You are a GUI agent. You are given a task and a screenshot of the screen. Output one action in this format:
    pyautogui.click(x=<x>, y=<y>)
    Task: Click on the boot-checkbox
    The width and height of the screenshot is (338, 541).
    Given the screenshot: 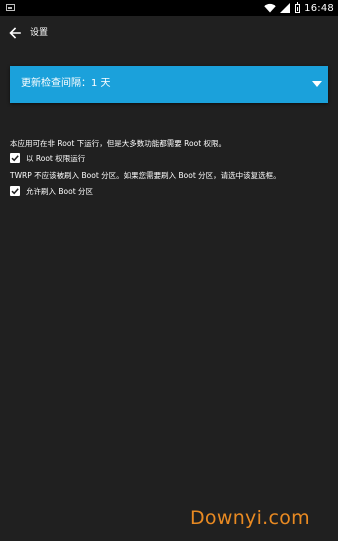 What is the action you would take?
    pyautogui.click(x=15, y=191)
    